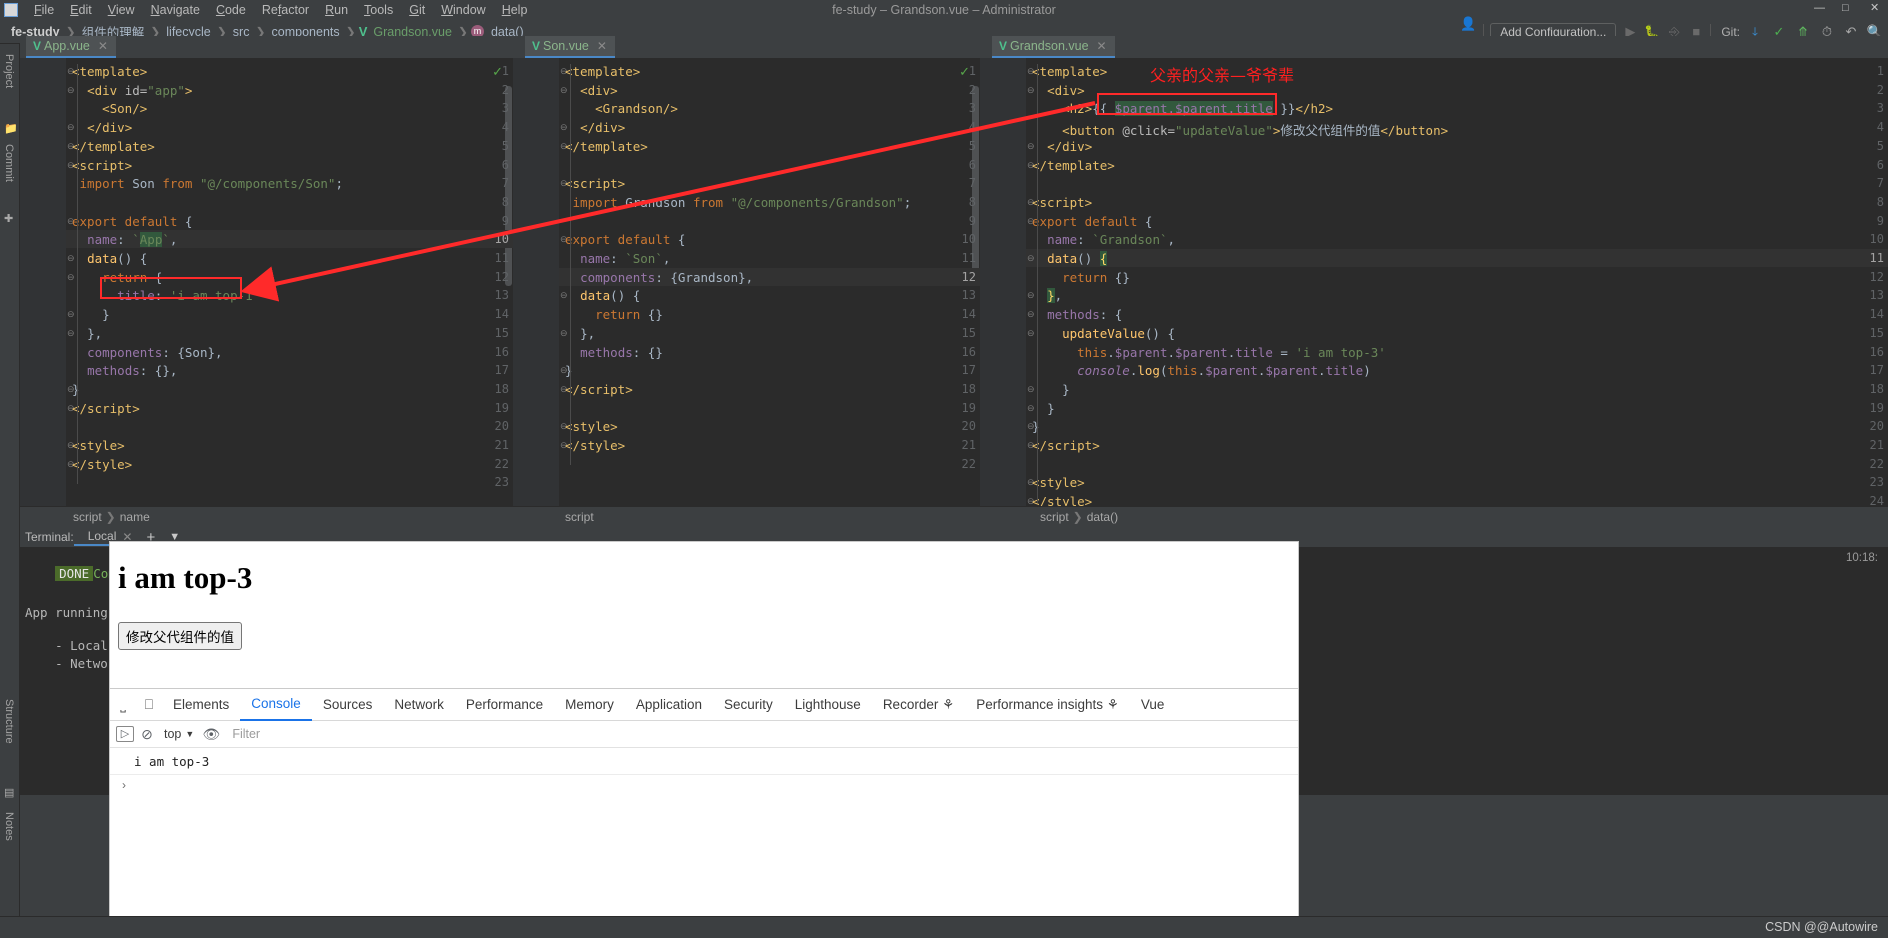 The image size is (1888, 938). Describe the element at coordinates (1103, 239) in the screenshot. I see `code-line: name: `Grandson`,` at that location.